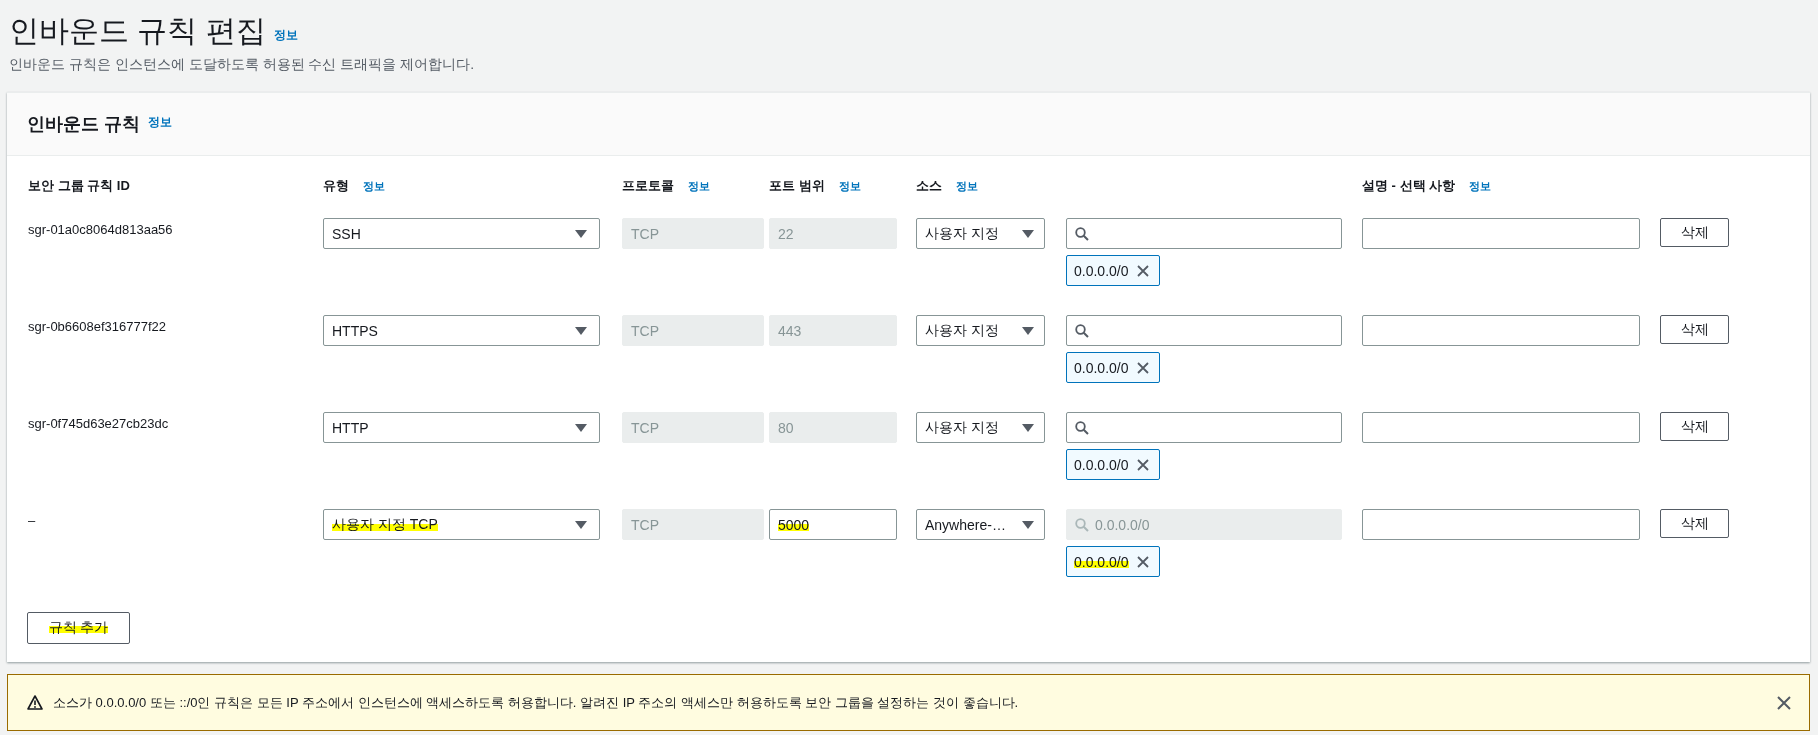 The height and width of the screenshot is (735, 1818). I want to click on page-title: 인바운드 규칙 편집, so click(137, 31).